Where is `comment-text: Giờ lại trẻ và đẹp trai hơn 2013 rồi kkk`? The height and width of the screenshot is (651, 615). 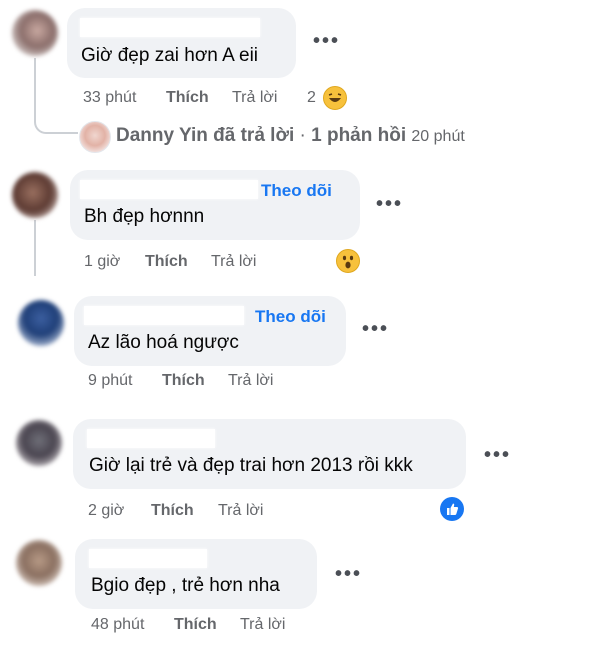 comment-text: Giờ lại trẻ và đẹp trai hơn 2013 rồi kkk is located at coordinates (251, 465).